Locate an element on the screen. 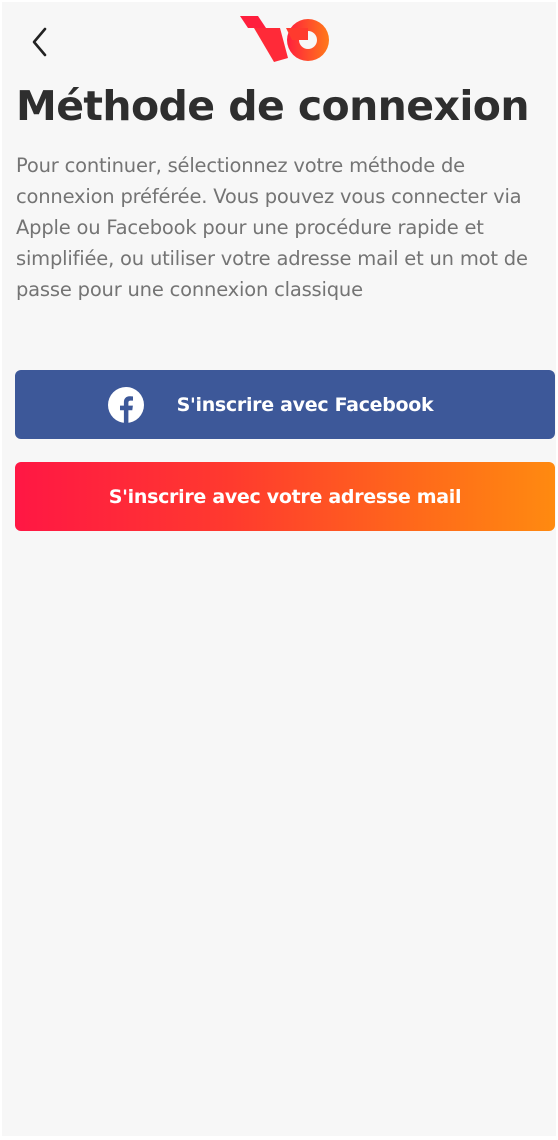 This screenshot has width=558, height=1140. email-signup-label: S'inscrire avec votre adresse mail is located at coordinates (285, 496).